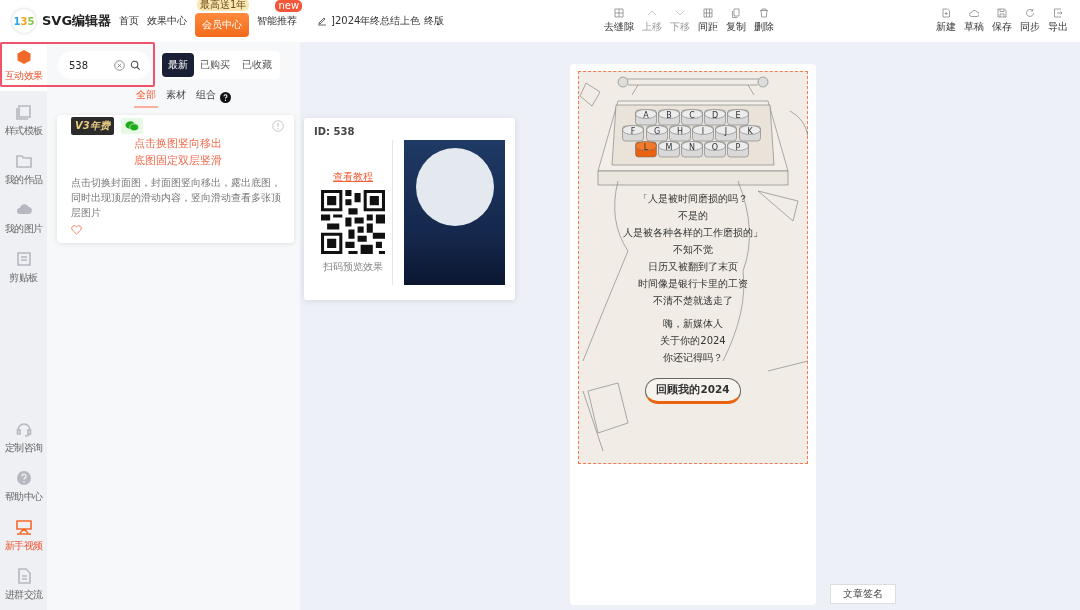  I want to click on pencil-icon, so click(322, 21).